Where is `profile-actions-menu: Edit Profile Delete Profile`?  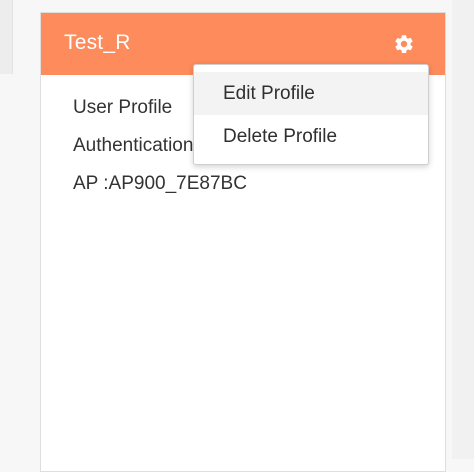
profile-actions-menu: Edit Profile Delete Profile is located at coordinates (311, 114).